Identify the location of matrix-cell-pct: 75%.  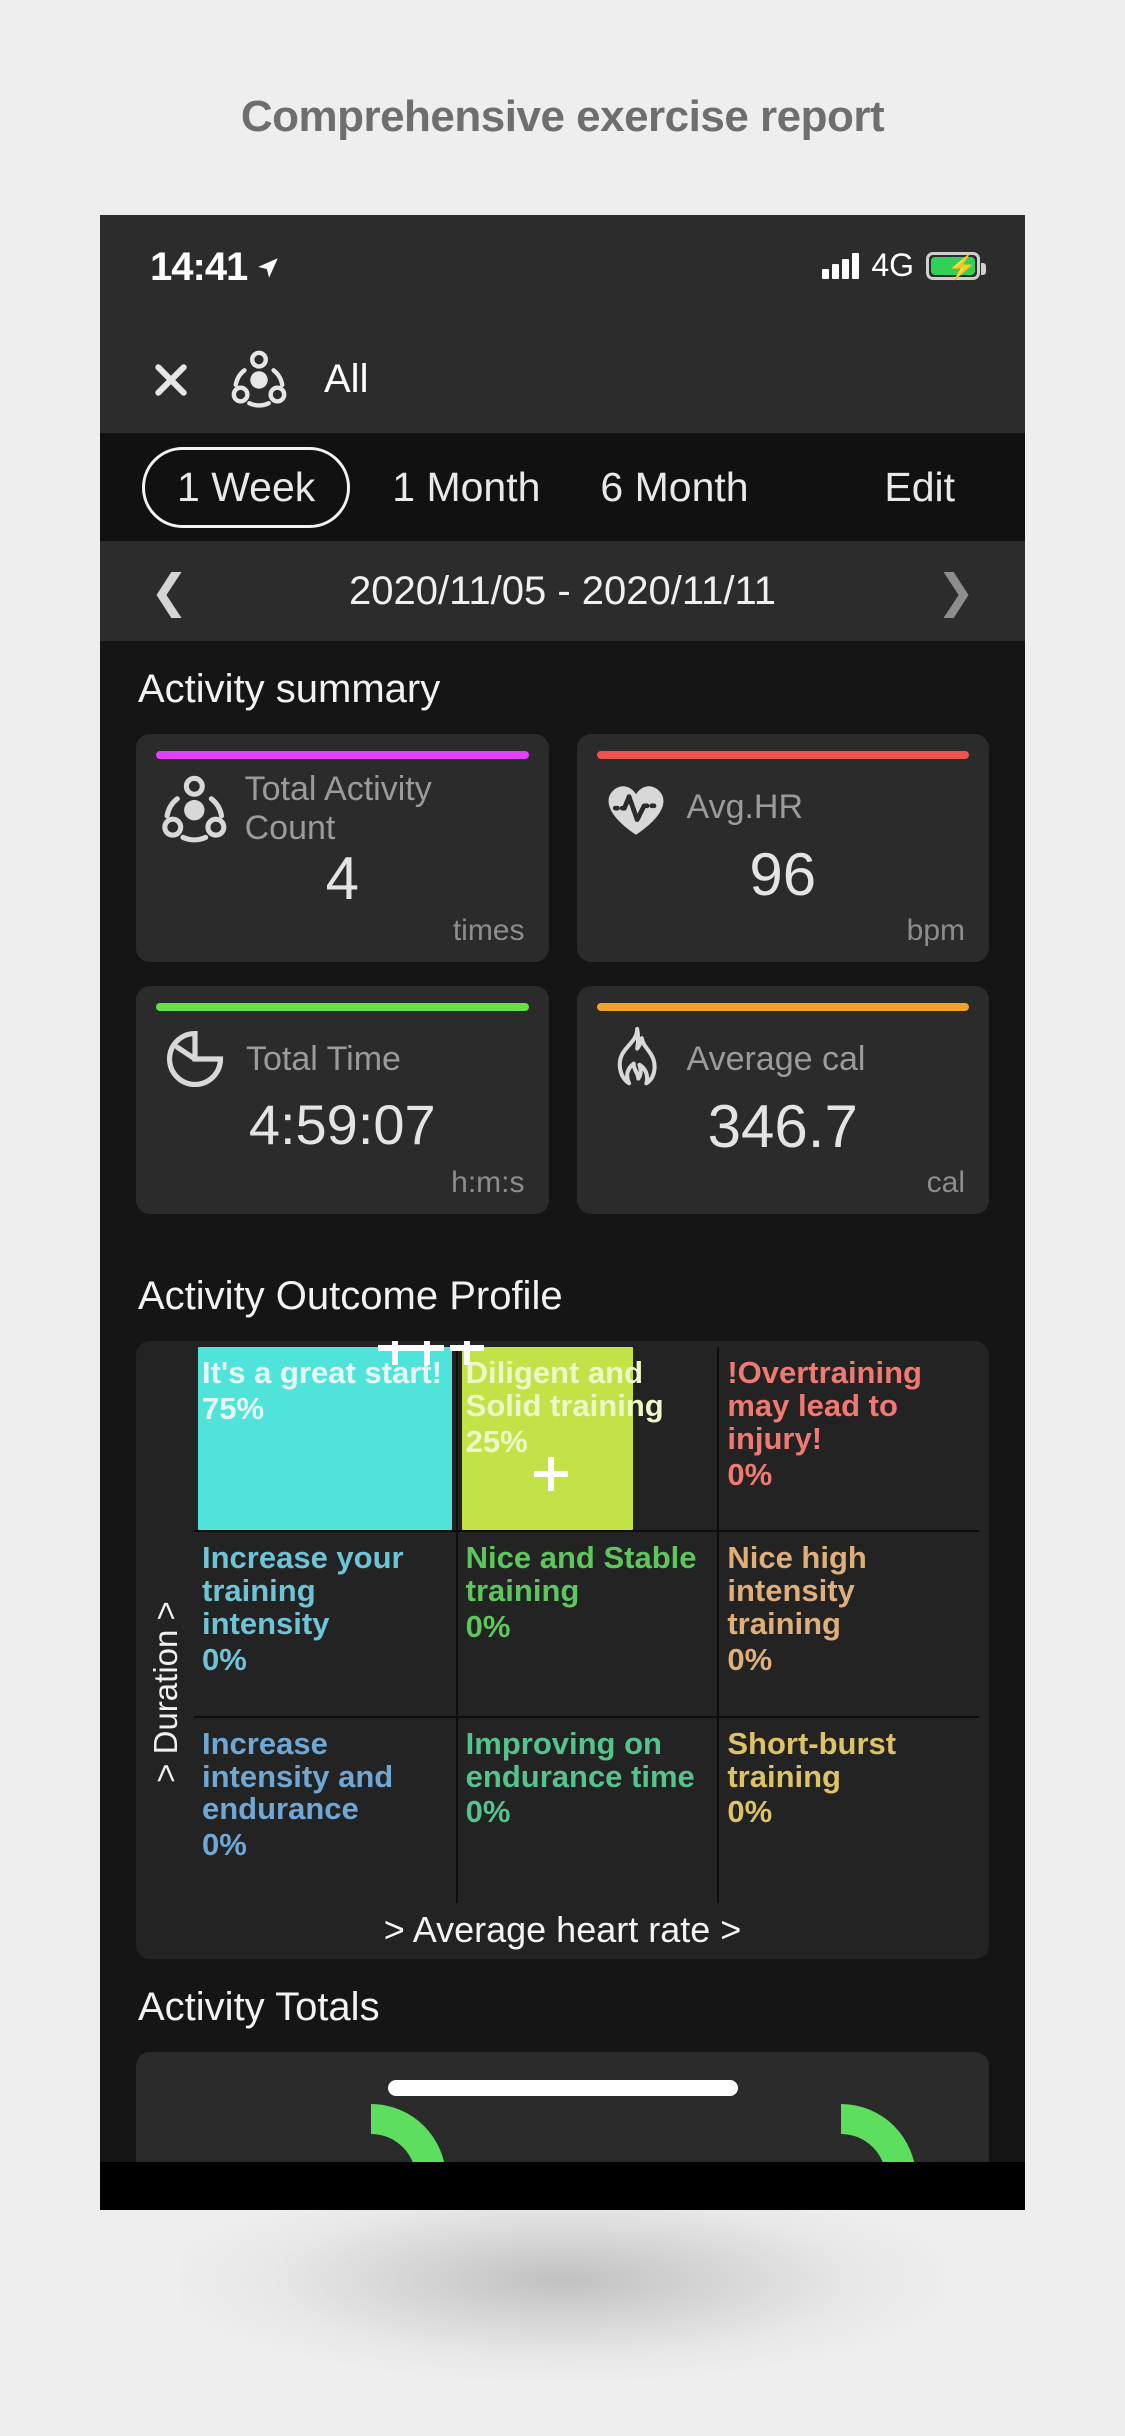
(233, 1408).